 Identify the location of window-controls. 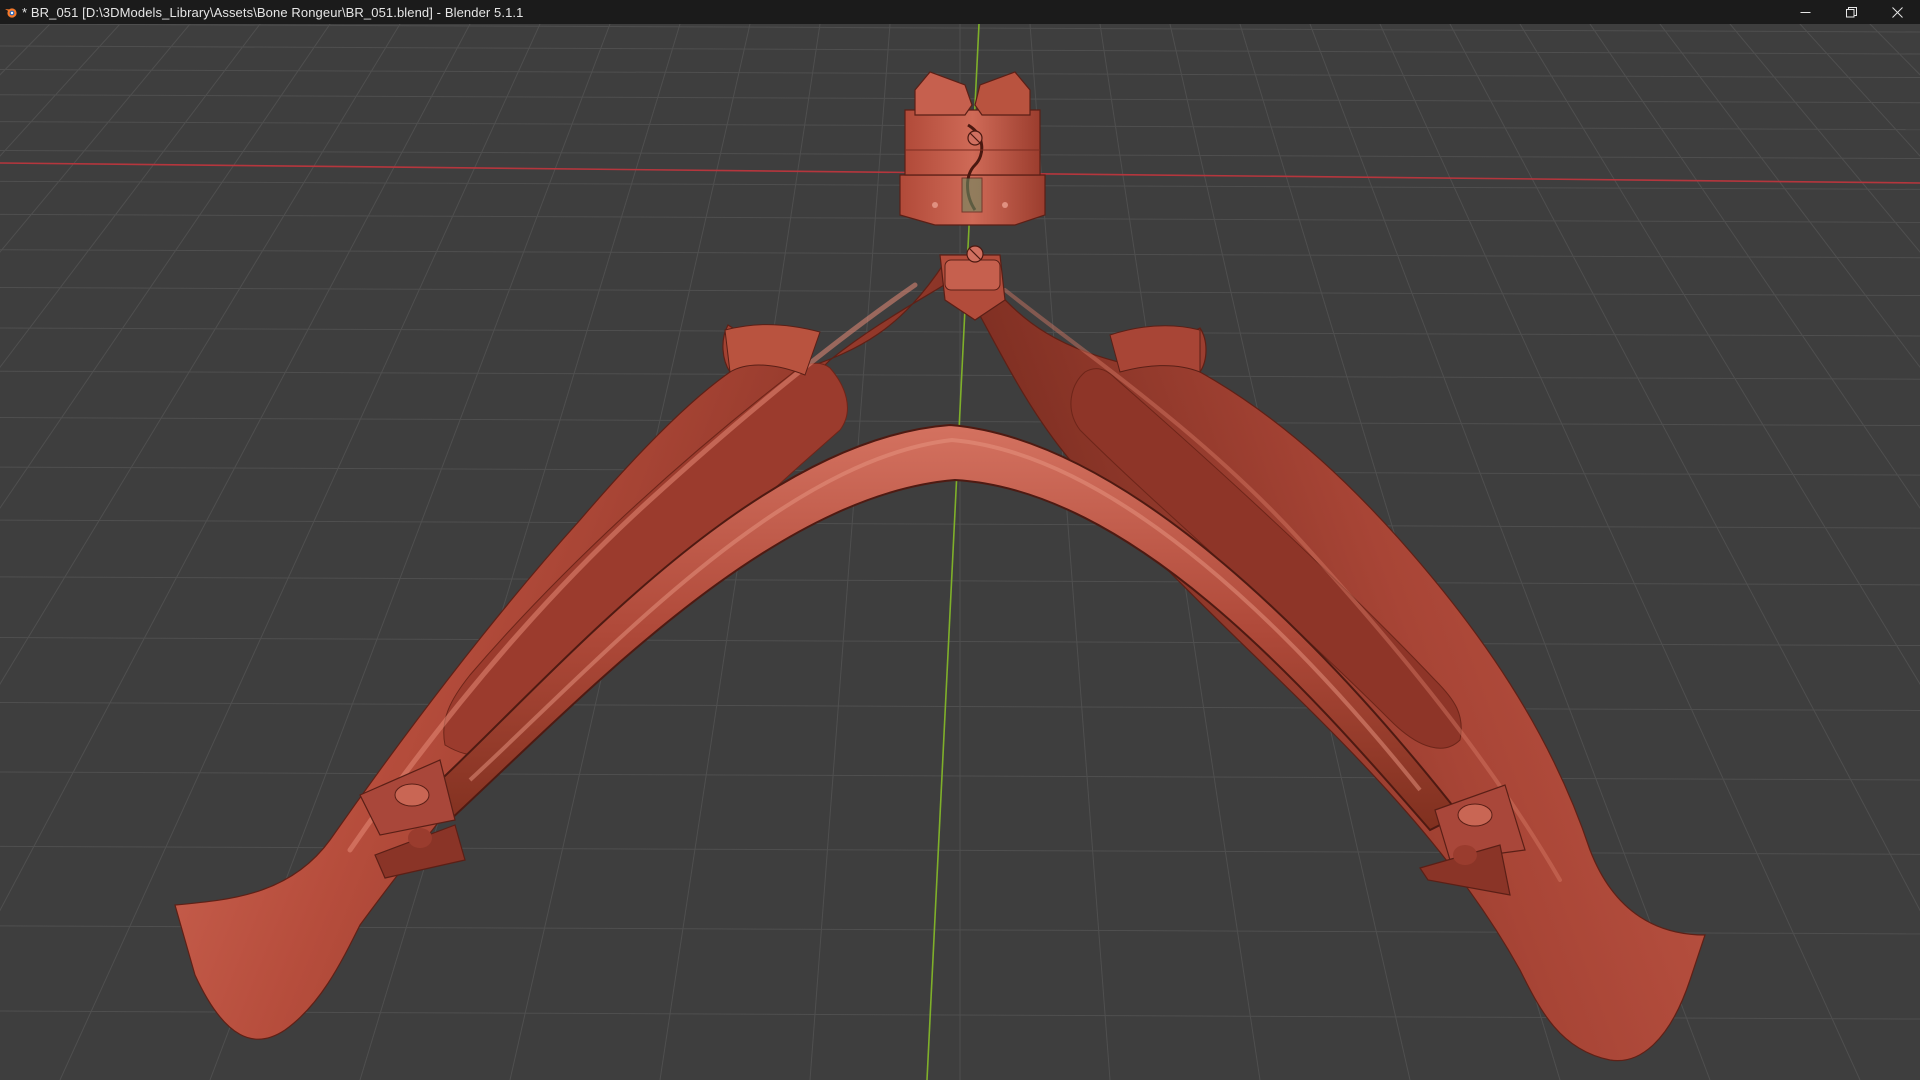
(1851, 12).